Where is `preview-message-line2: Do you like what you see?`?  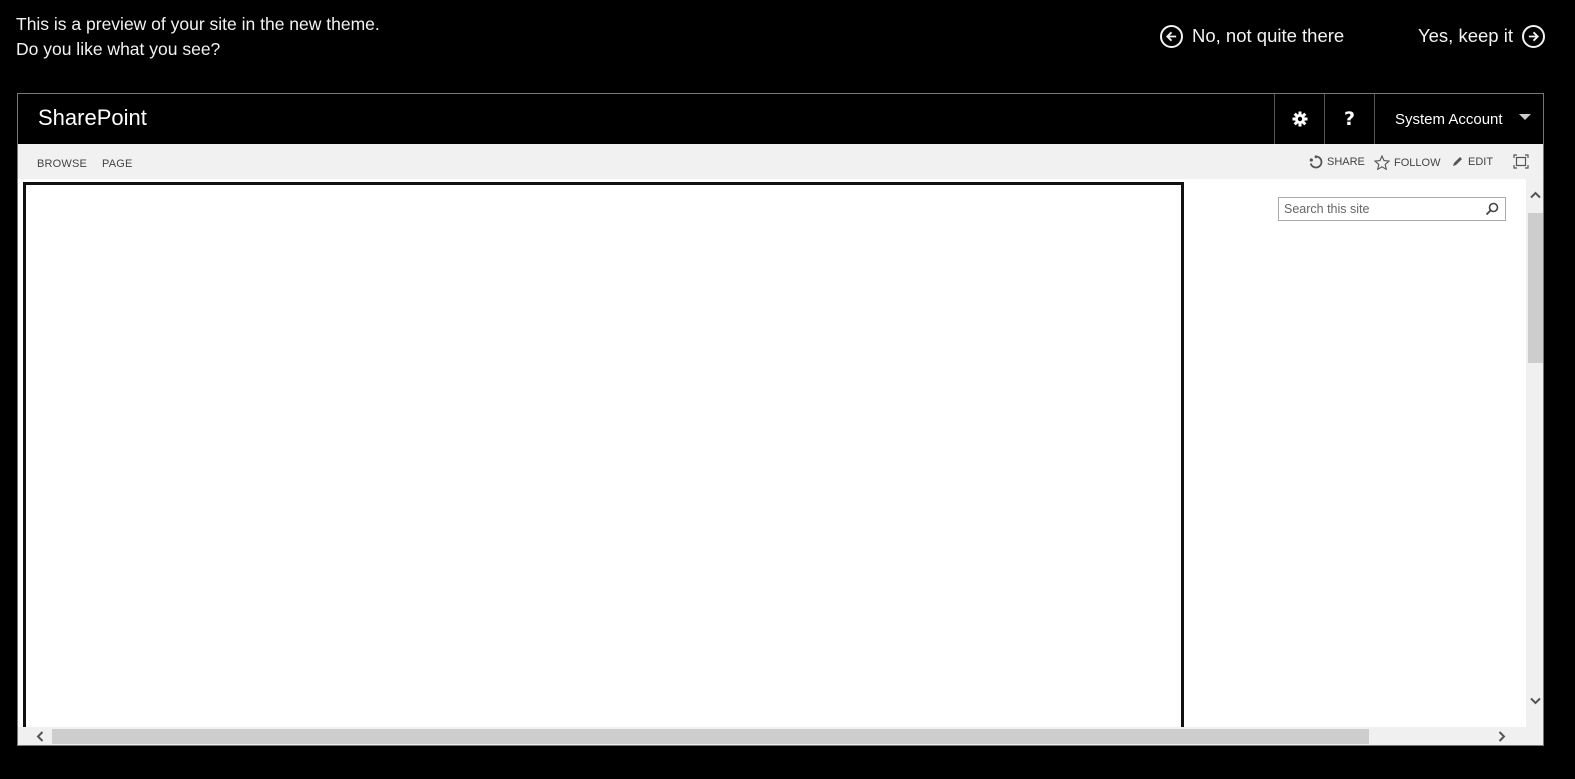 preview-message-line2: Do you like what you see? is located at coordinates (118, 49).